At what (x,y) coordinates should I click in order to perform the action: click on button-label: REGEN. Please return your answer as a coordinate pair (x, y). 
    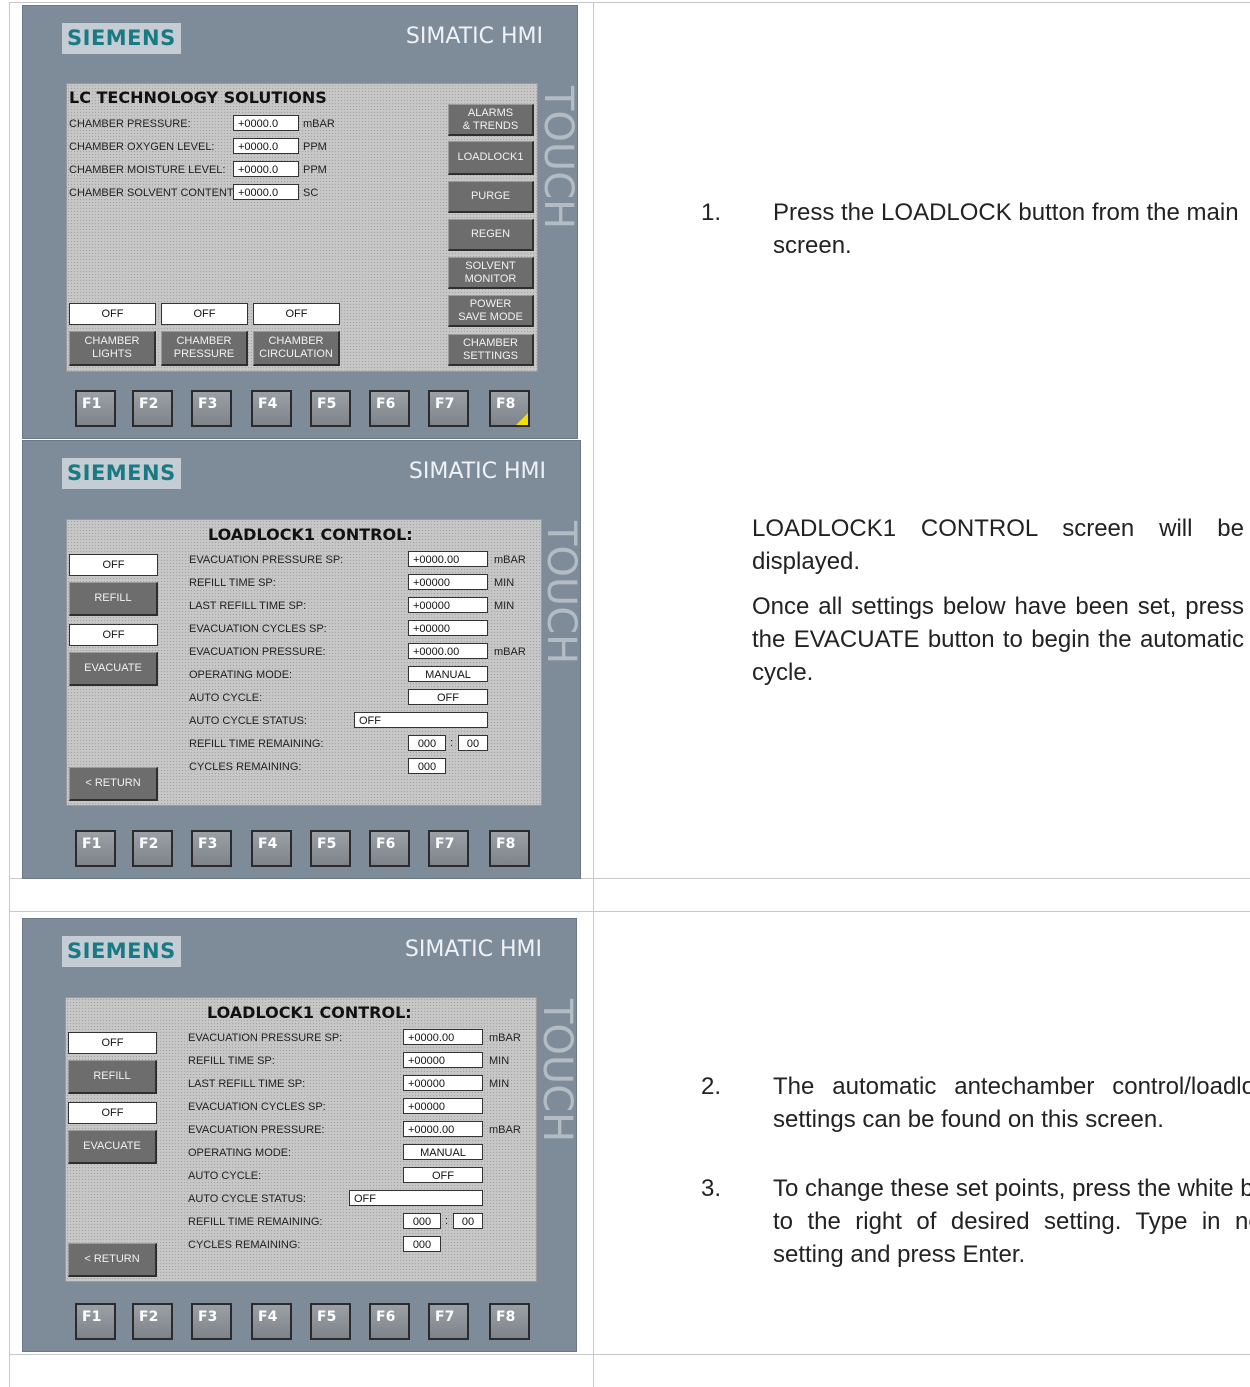
    Looking at the image, I should click on (490, 234).